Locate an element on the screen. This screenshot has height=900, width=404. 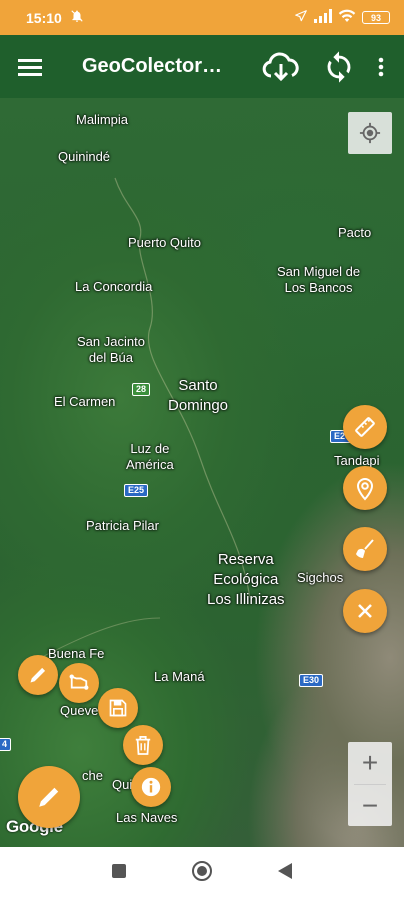
menu-button is located at coordinates (30, 66).